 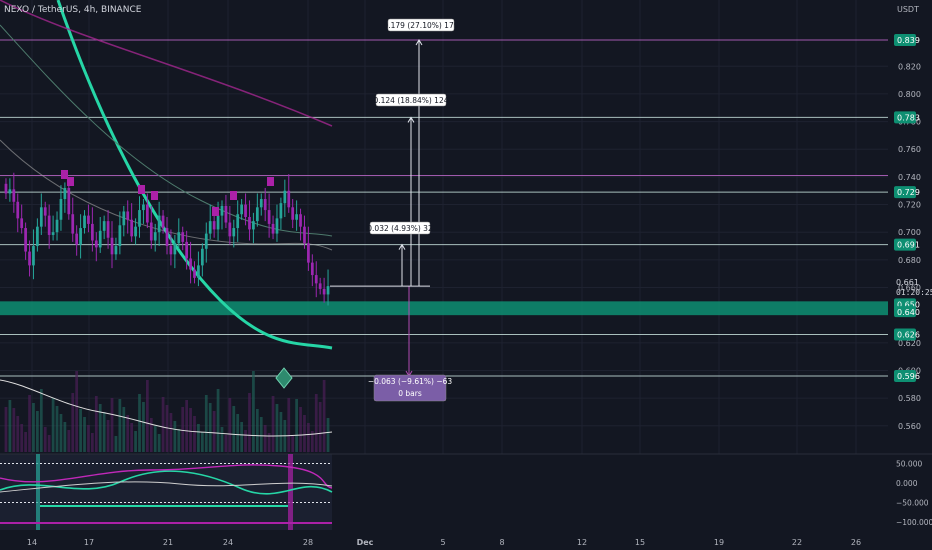 I want to click on price-tick-label: 0.800, so click(x=909, y=94).